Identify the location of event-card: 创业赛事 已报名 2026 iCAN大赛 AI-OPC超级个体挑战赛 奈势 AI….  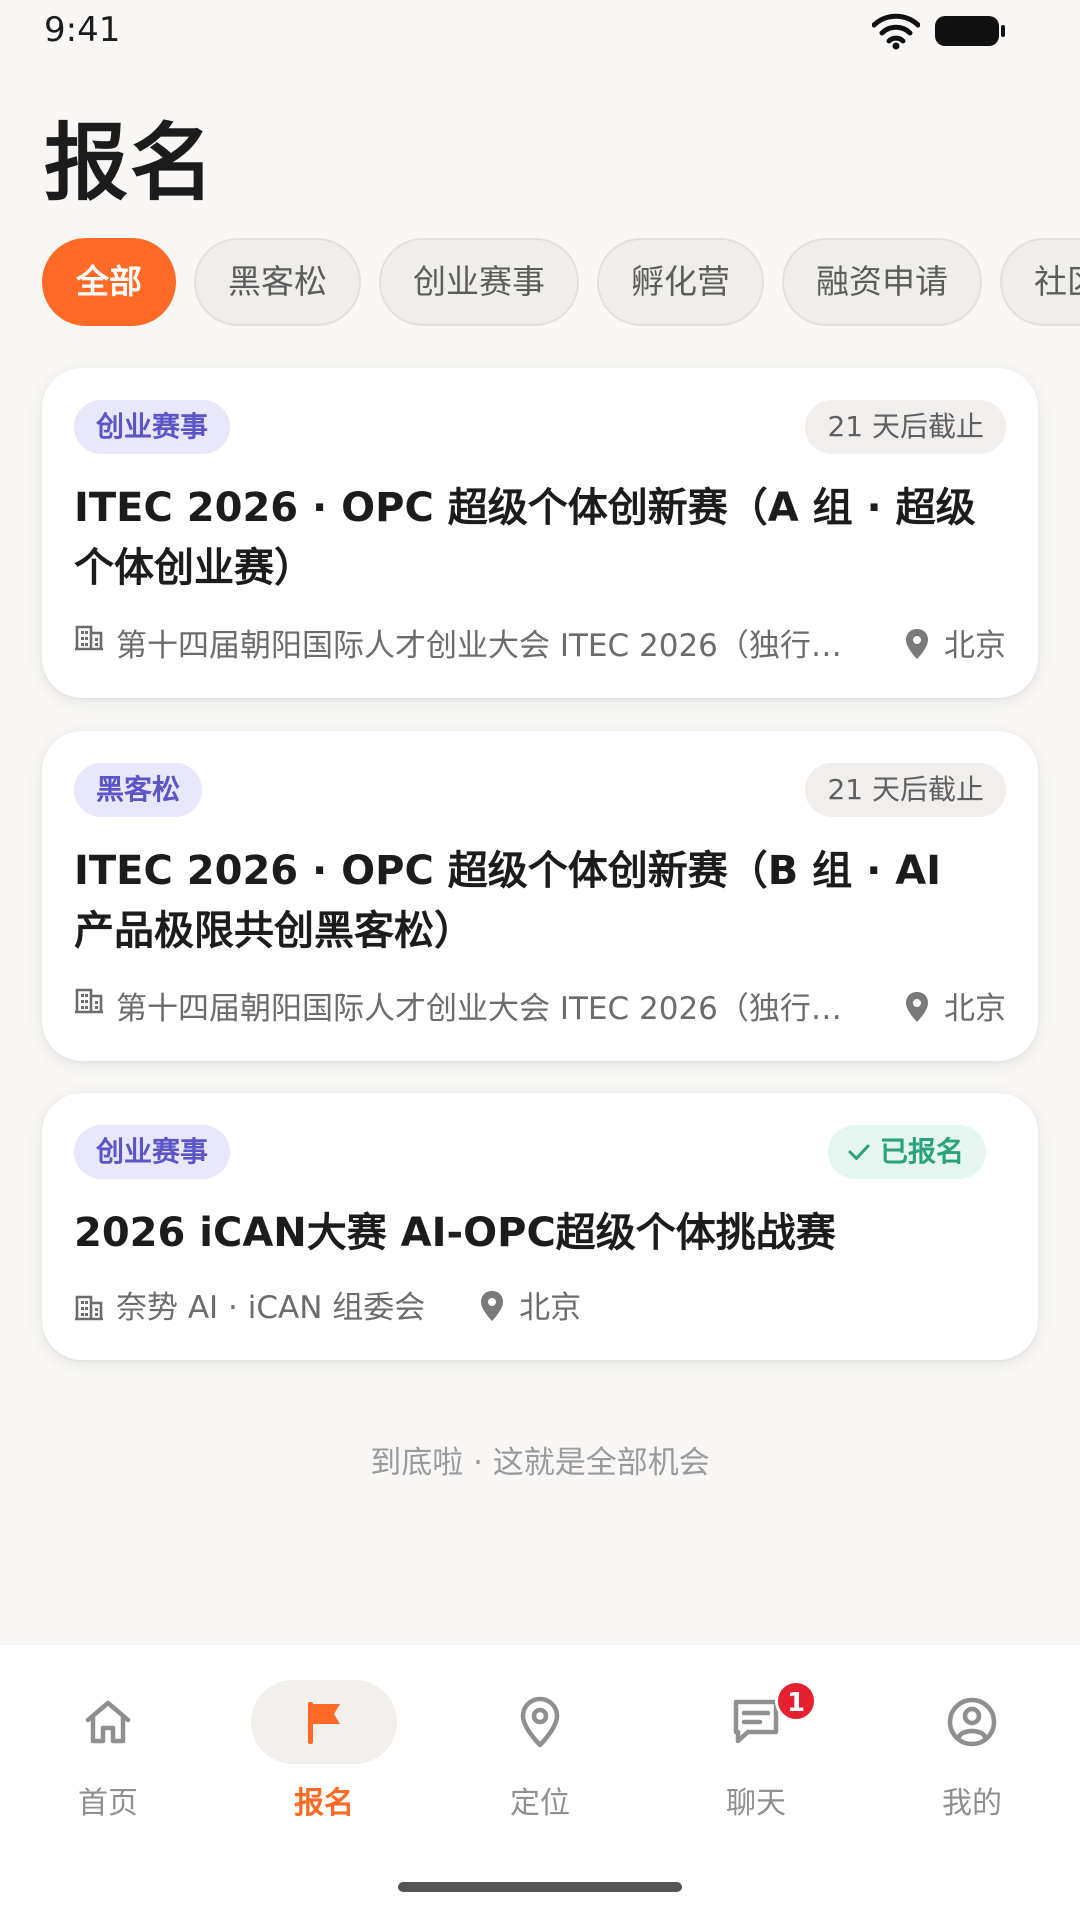
(540, 1226).